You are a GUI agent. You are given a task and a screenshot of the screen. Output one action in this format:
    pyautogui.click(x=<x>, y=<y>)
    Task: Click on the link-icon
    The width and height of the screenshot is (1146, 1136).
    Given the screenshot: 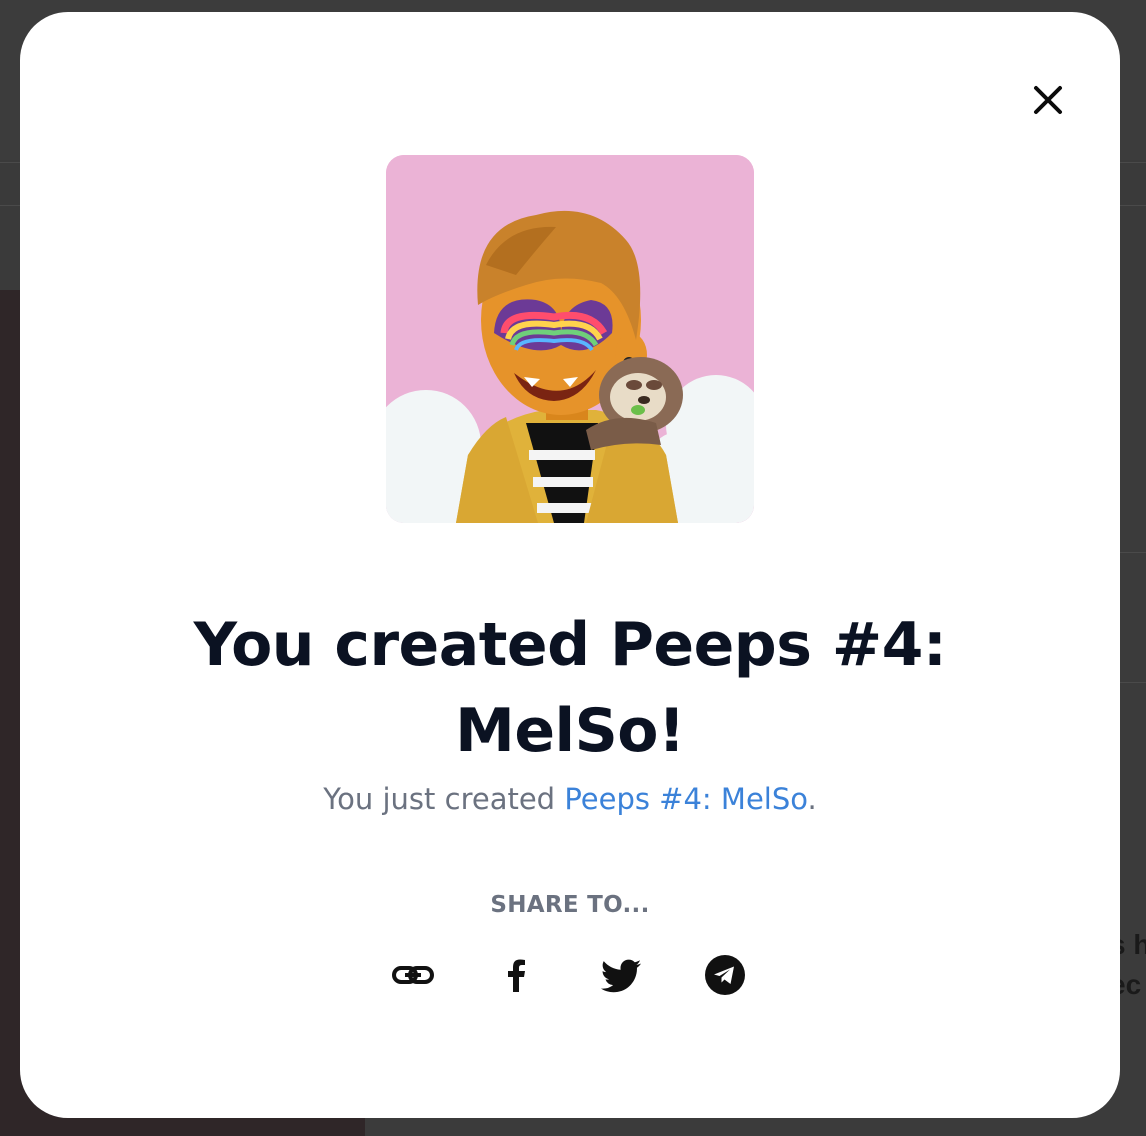 What is the action you would take?
    pyautogui.click(x=413, y=975)
    